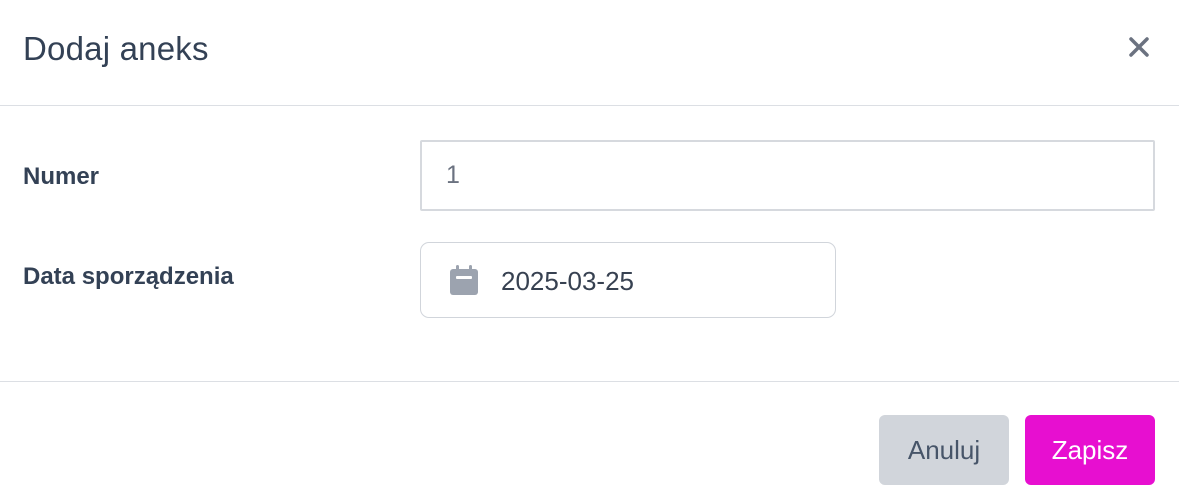  I want to click on cancel-button: Anuluj, so click(944, 450).